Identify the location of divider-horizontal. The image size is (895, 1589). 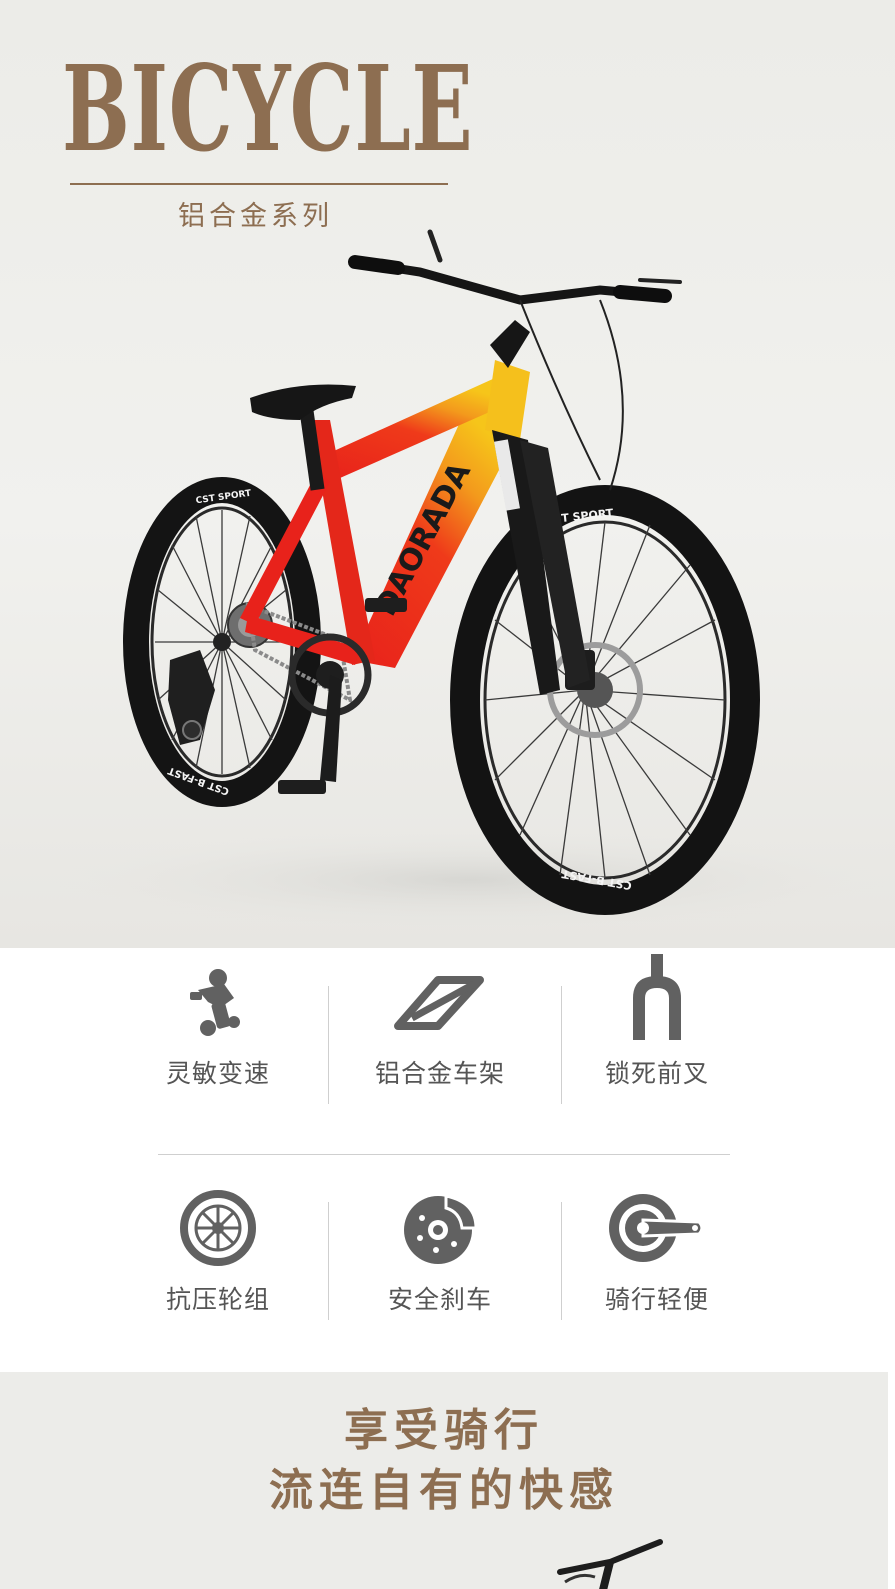
(444, 1154).